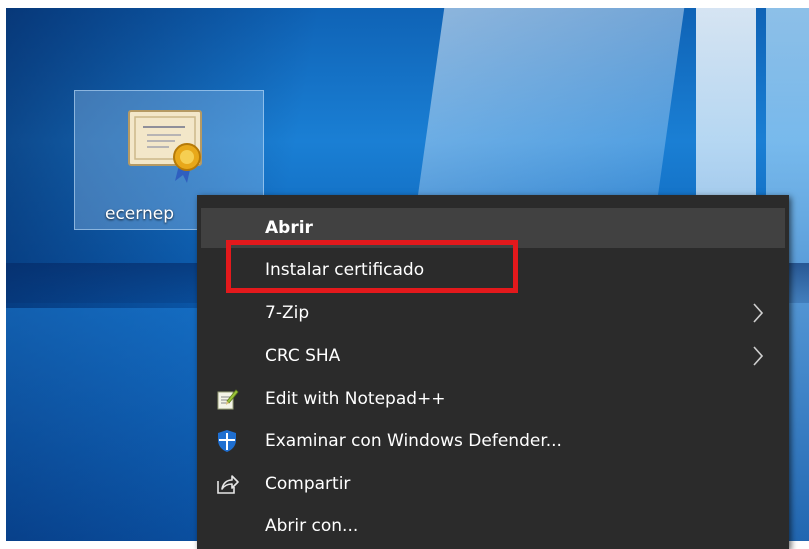 This screenshot has width=809, height=549. Describe the element at coordinates (493, 270) in the screenshot. I see `menu-item-instalar-certificado: Instalar certificado` at that location.